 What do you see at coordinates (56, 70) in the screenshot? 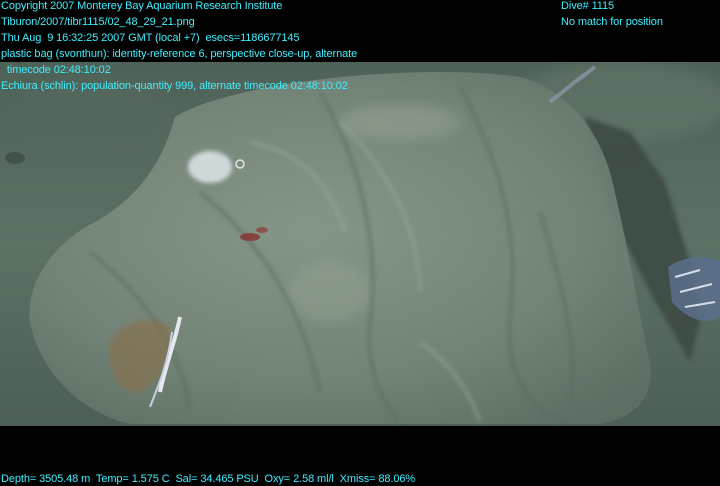
I see `annotation-plastic-bag-line-2: timecode 02:48:10:02` at bounding box center [56, 70].